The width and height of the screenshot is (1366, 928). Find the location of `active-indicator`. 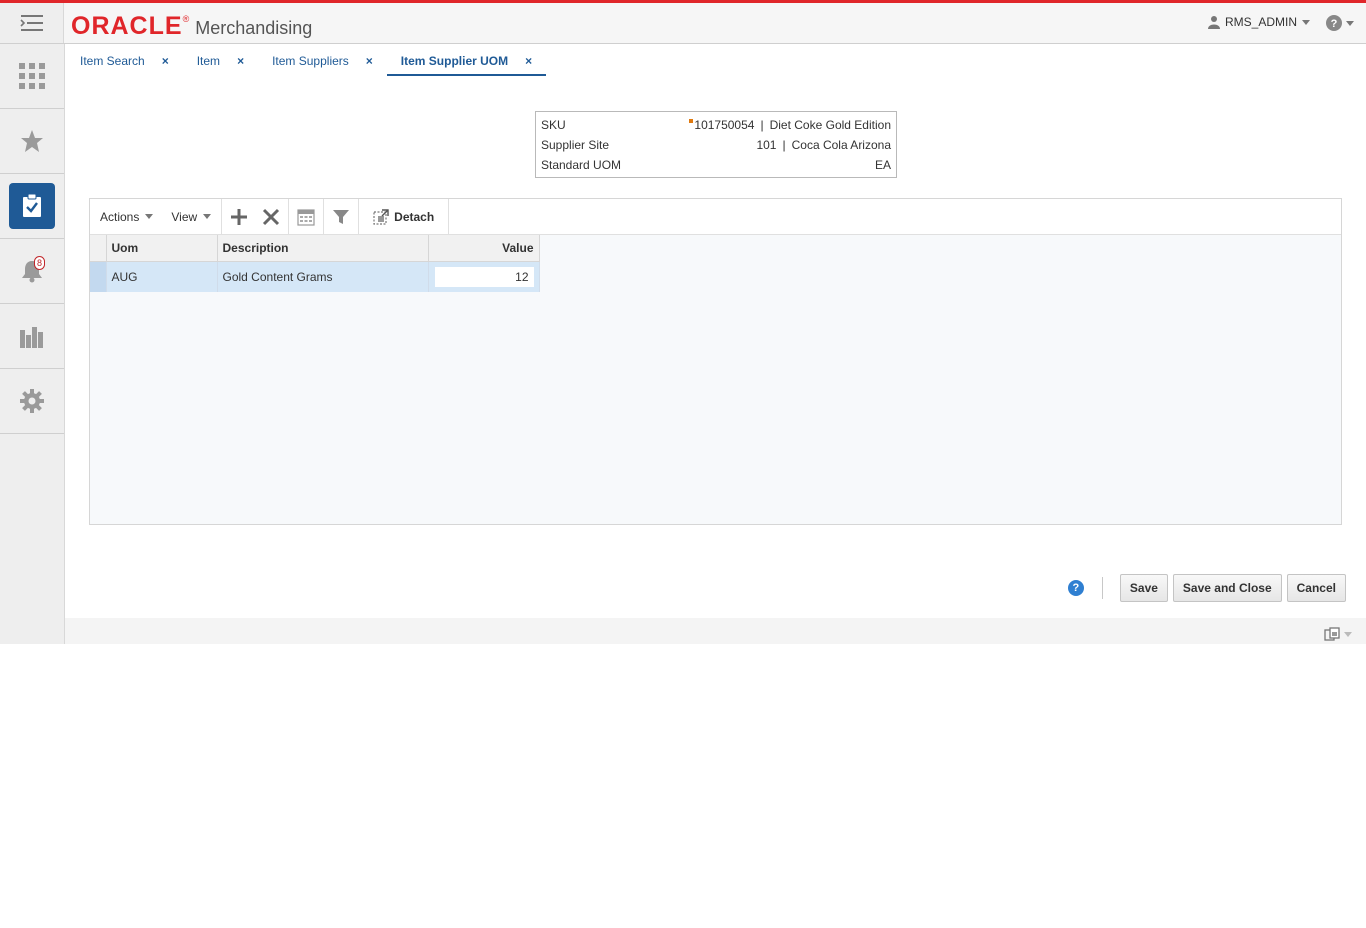

active-indicator is located at coordinates (32, 206).